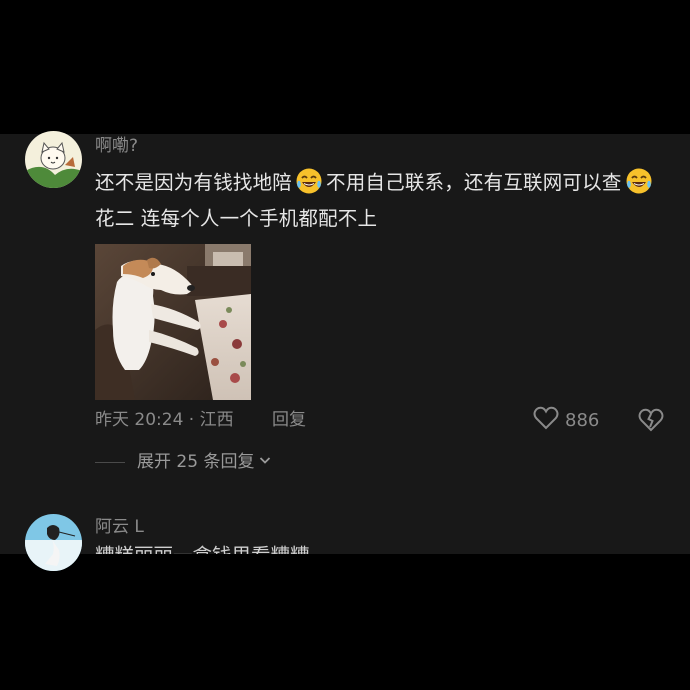 The height and width of the screenshot is (690, 690). Describe the element at coordinates (164, 420) in the screenshot. I see `comment-timestamp-location: 昨天 20:24 · 江西` at that location.